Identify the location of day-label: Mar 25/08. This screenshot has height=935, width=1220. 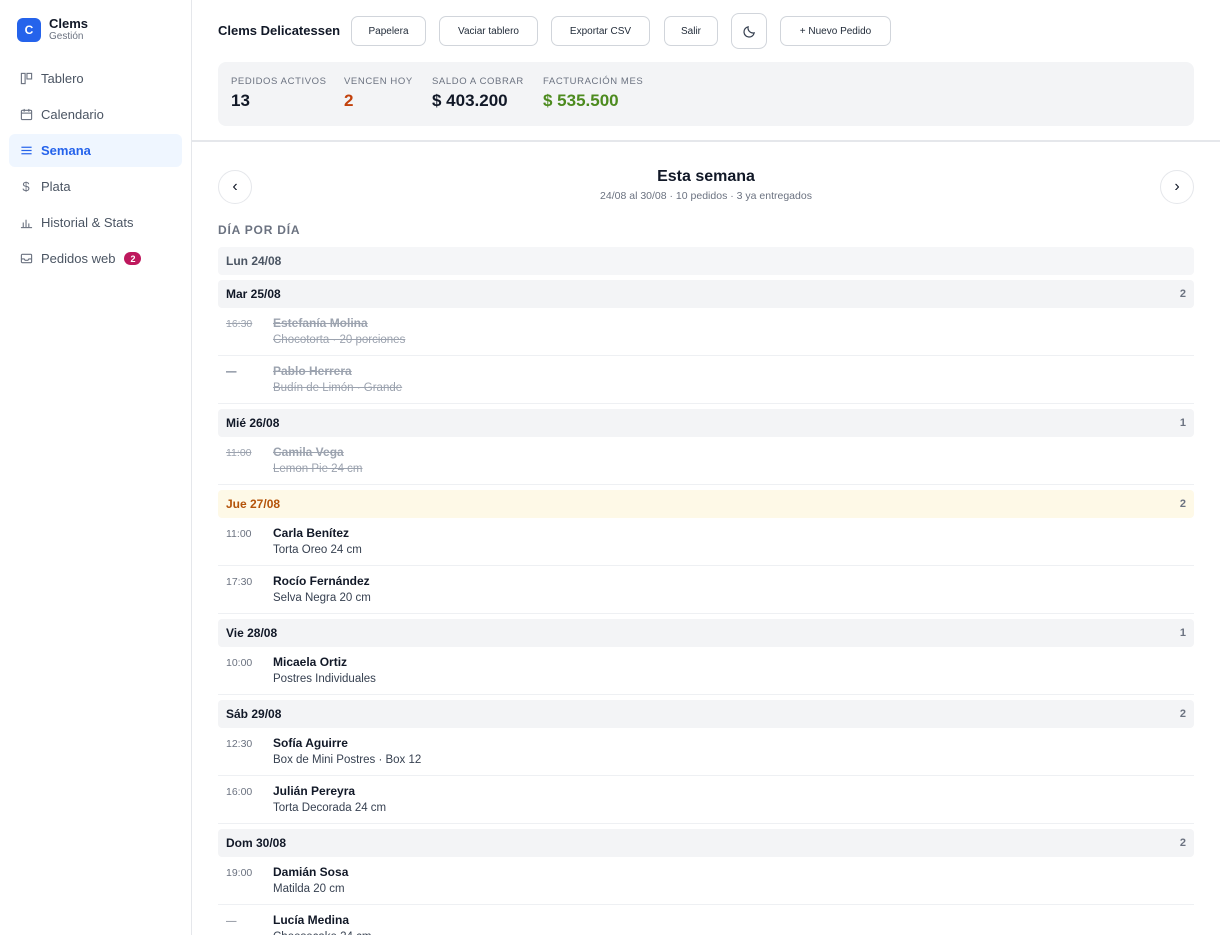
(253, 294).